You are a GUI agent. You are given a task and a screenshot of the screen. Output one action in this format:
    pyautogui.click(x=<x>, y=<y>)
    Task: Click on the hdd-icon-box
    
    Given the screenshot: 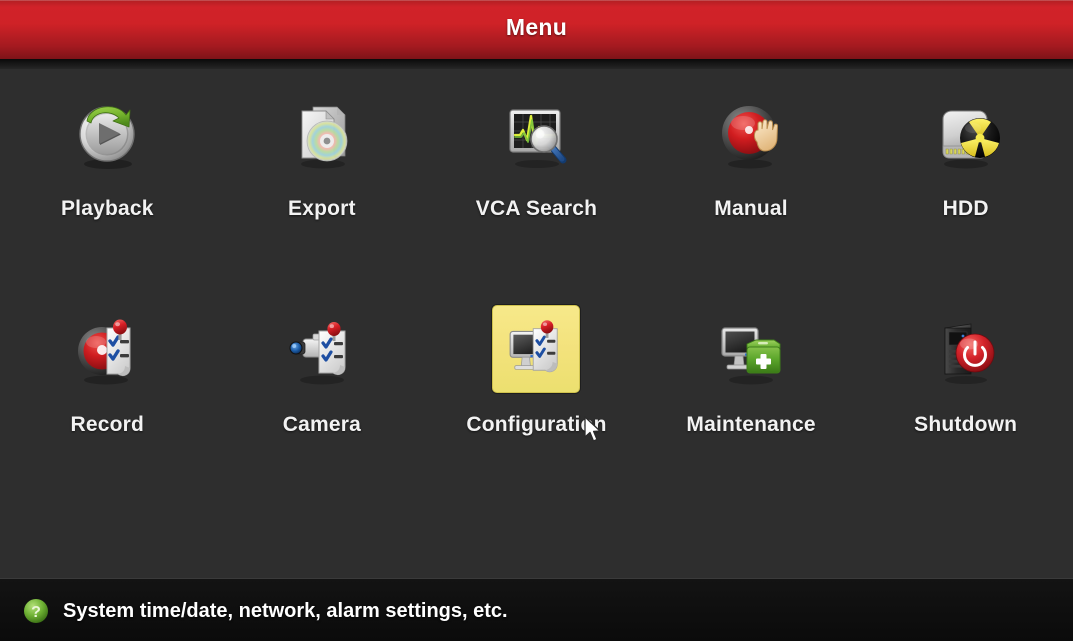 What is the action you would take?
    pyautogui.click(x=966, y=133)
    